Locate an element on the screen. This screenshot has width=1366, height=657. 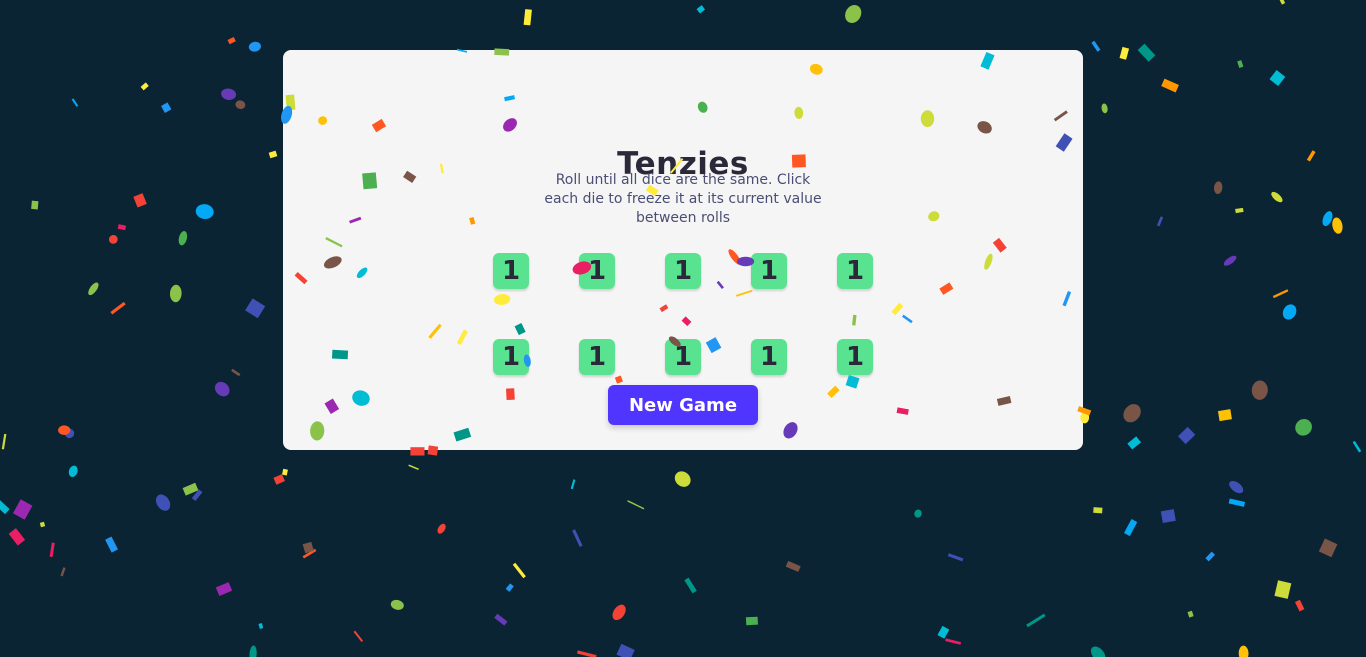
new-game-button: New Game is located at coordinates (683, 405).